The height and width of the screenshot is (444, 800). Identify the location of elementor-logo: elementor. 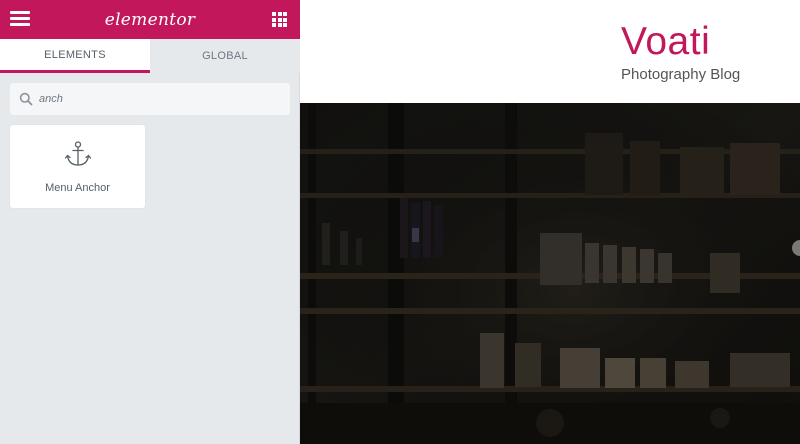
(150, 19).